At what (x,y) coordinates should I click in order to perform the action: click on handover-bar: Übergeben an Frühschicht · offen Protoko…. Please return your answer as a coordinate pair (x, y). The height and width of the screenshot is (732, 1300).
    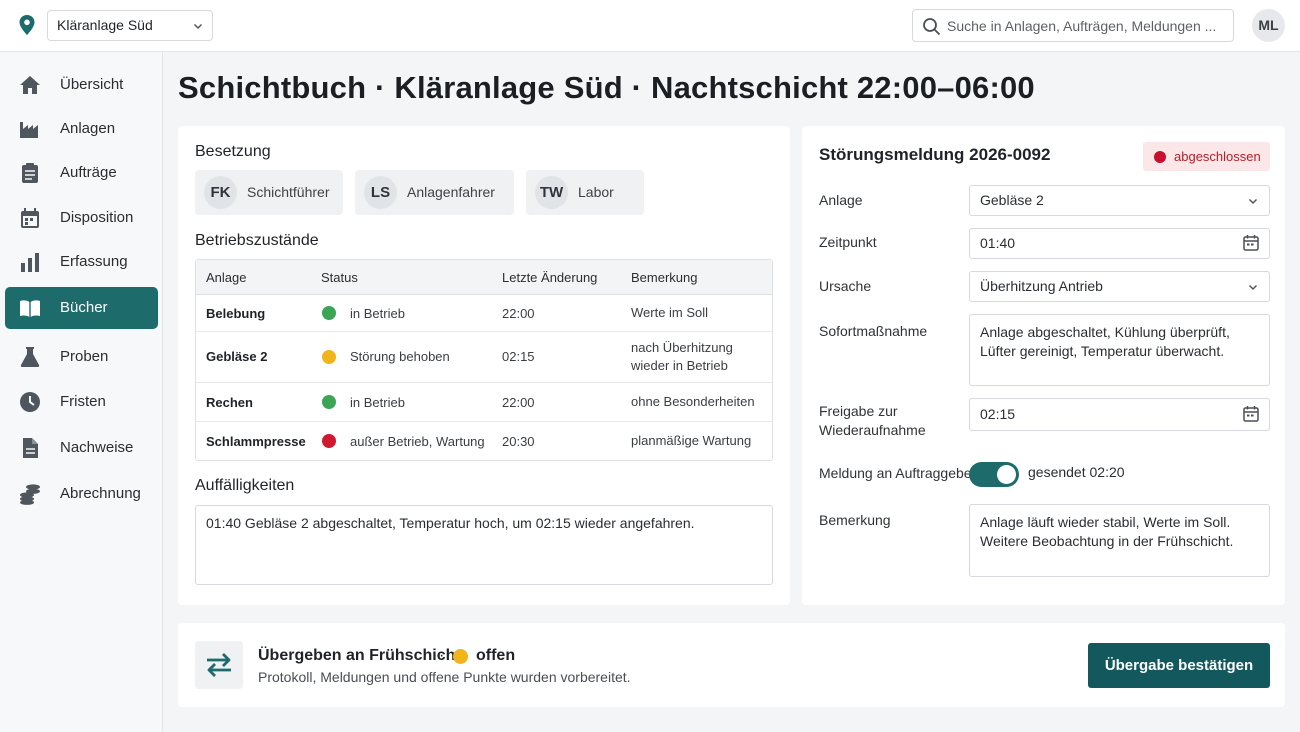
    Looking at the image, I should click on (731, 665).